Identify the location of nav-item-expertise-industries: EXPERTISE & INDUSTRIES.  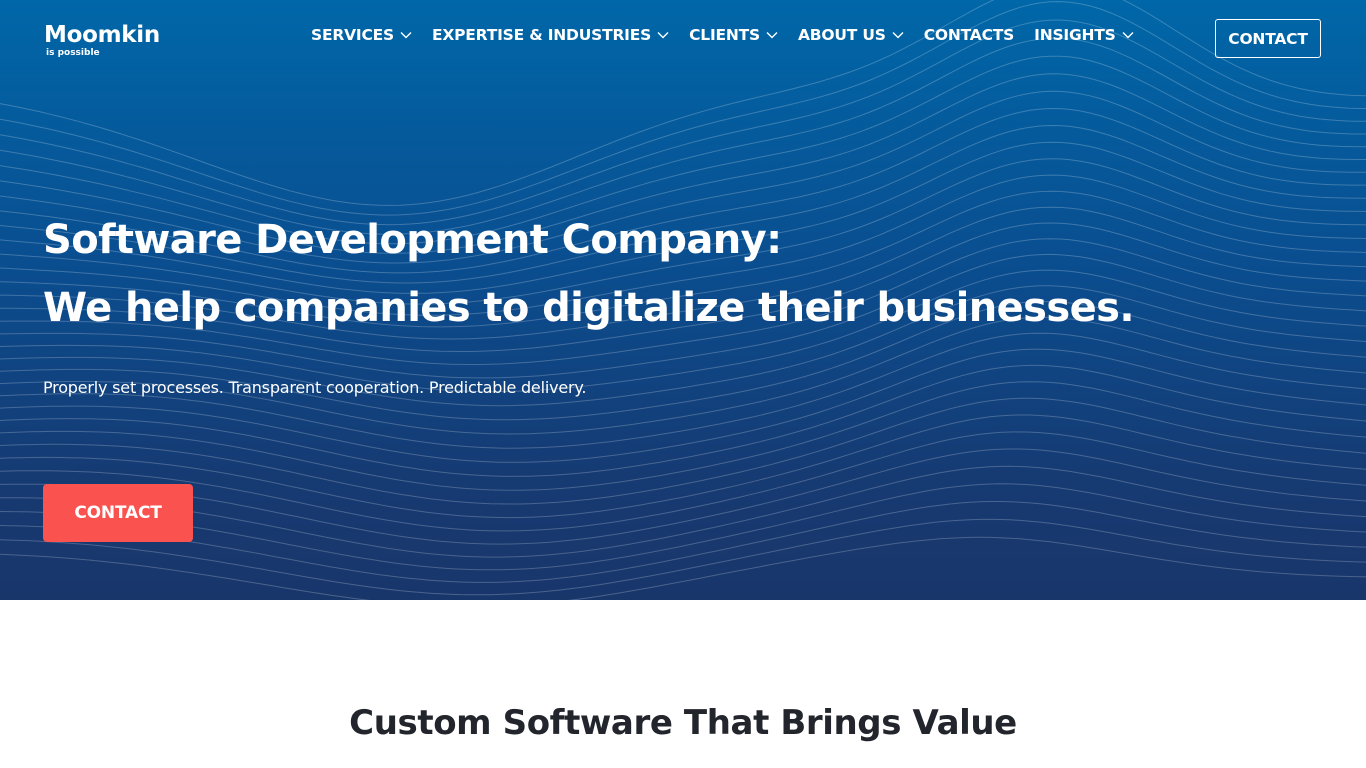
(550, 35).